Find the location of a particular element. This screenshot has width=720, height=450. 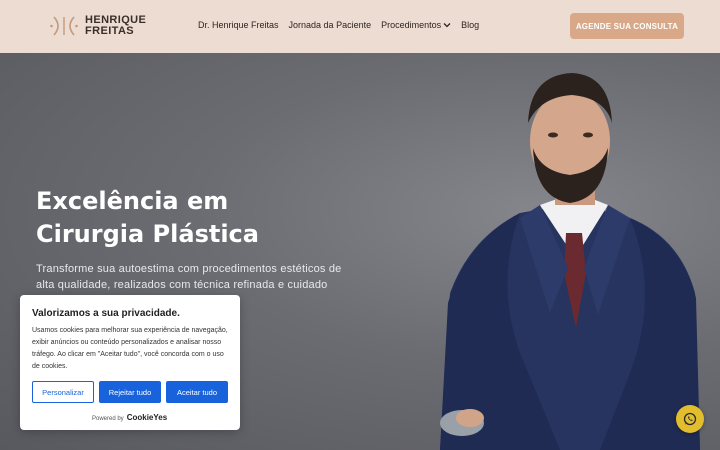

powered-by: Powered by CookieYes is located at coordinates (129, 417).